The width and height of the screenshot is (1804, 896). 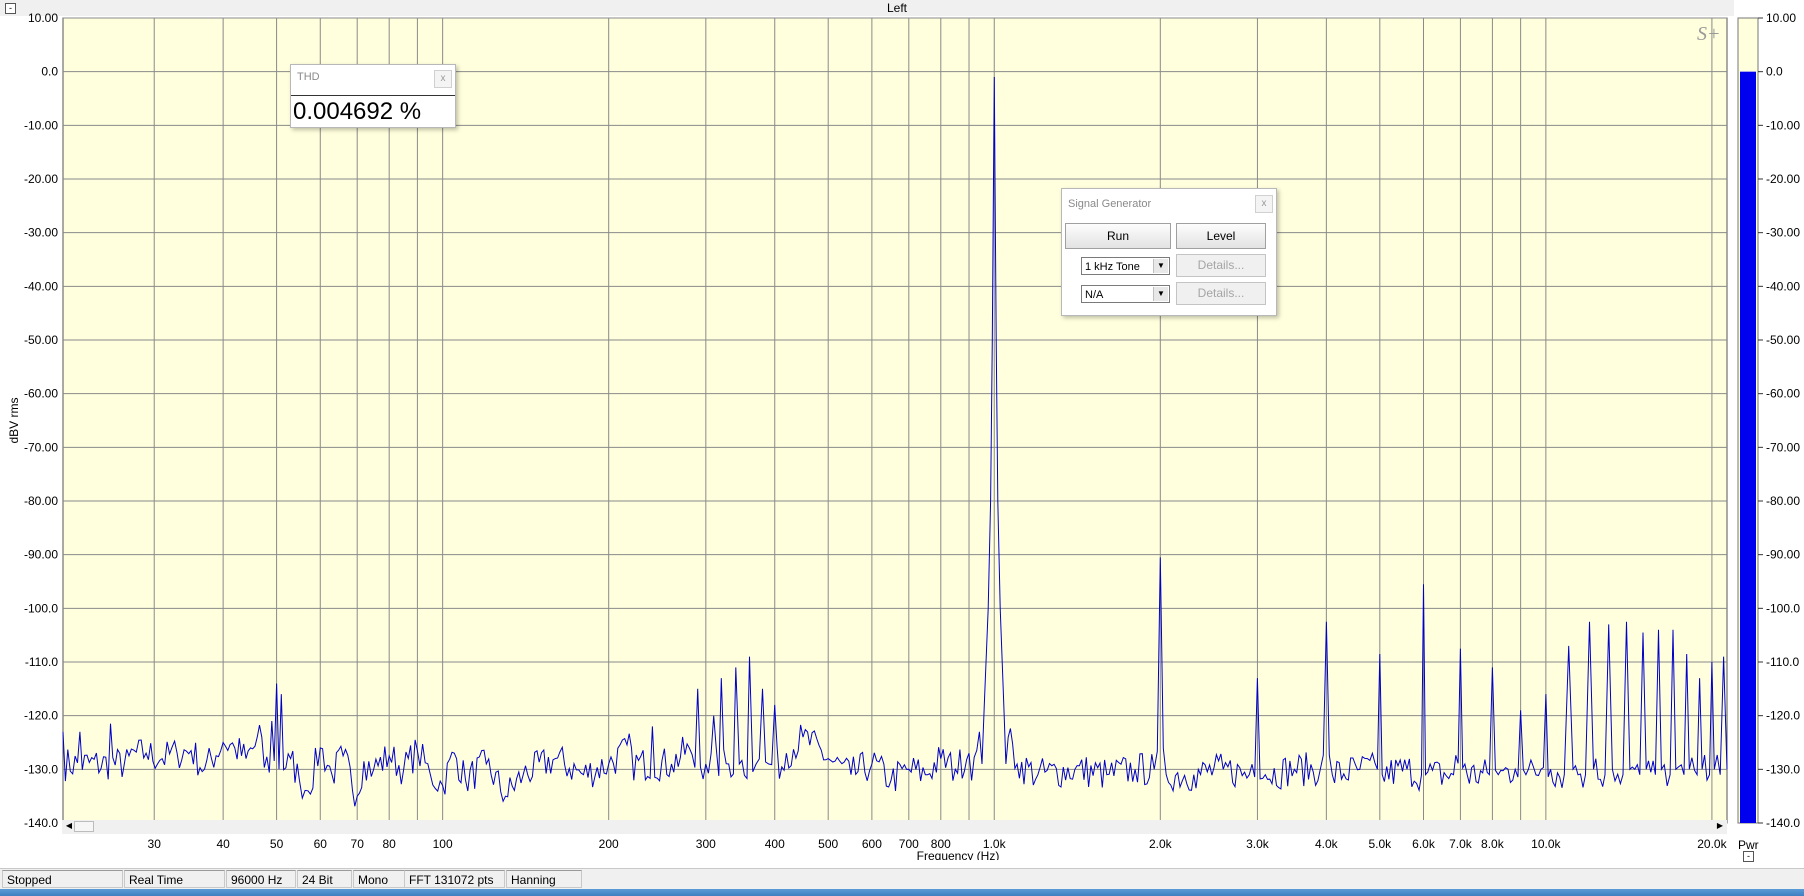 I want to click on meter-tick-label: -120.0, so click(x=1783, y=716).